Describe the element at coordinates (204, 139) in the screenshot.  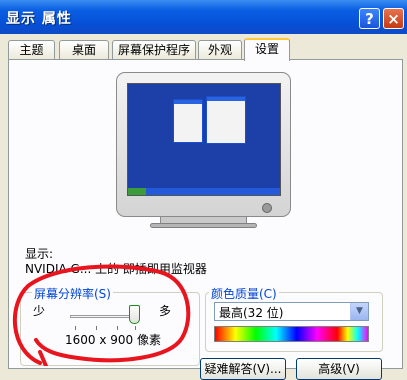
I see `desktop-preview` at that location.